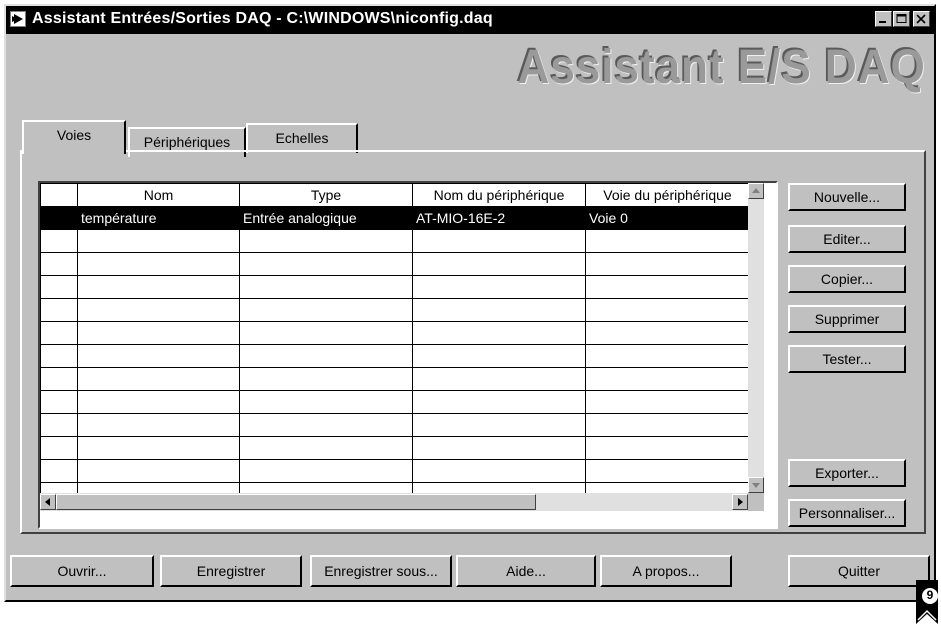 The width and height of the screenshot is (941, 627). What do you see at coordinates (296, 502) in the screenshot?
I see `horizontal-scroll-thumb` at bounding box center [296, 502].